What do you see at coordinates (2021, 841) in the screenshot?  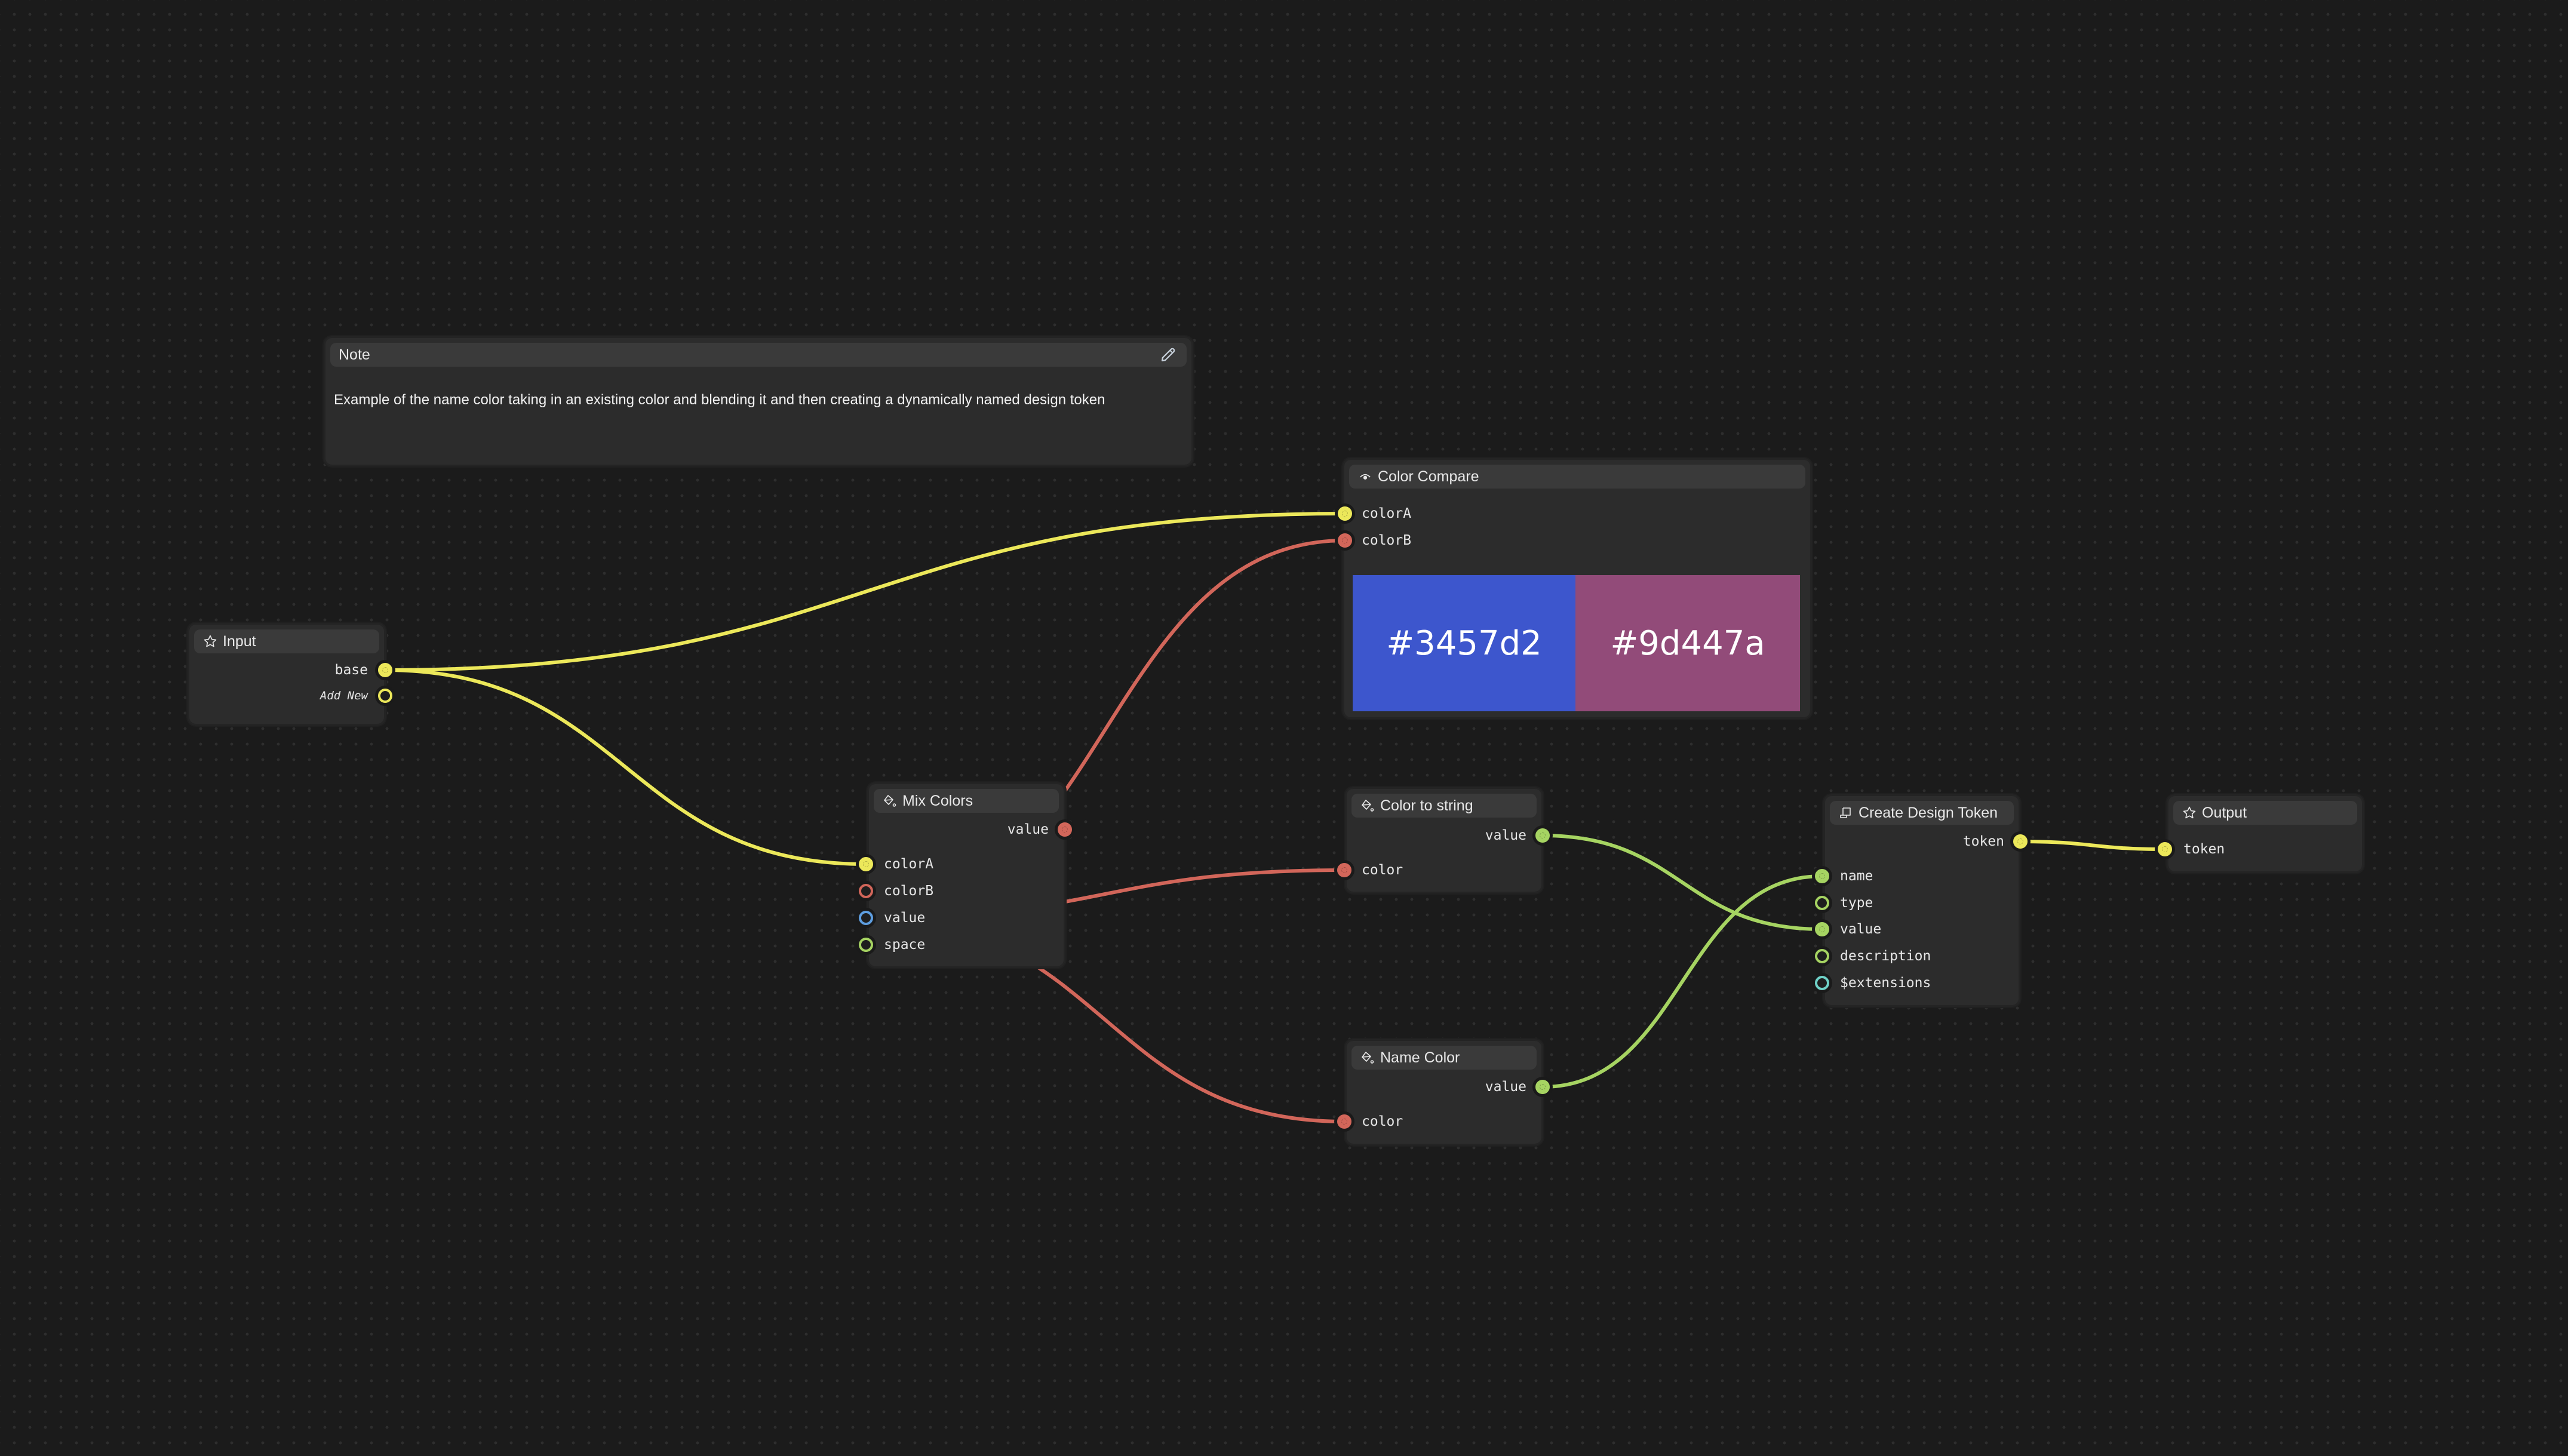 I see `create-design-token-handle-token` at bounding box center [2021, 841].